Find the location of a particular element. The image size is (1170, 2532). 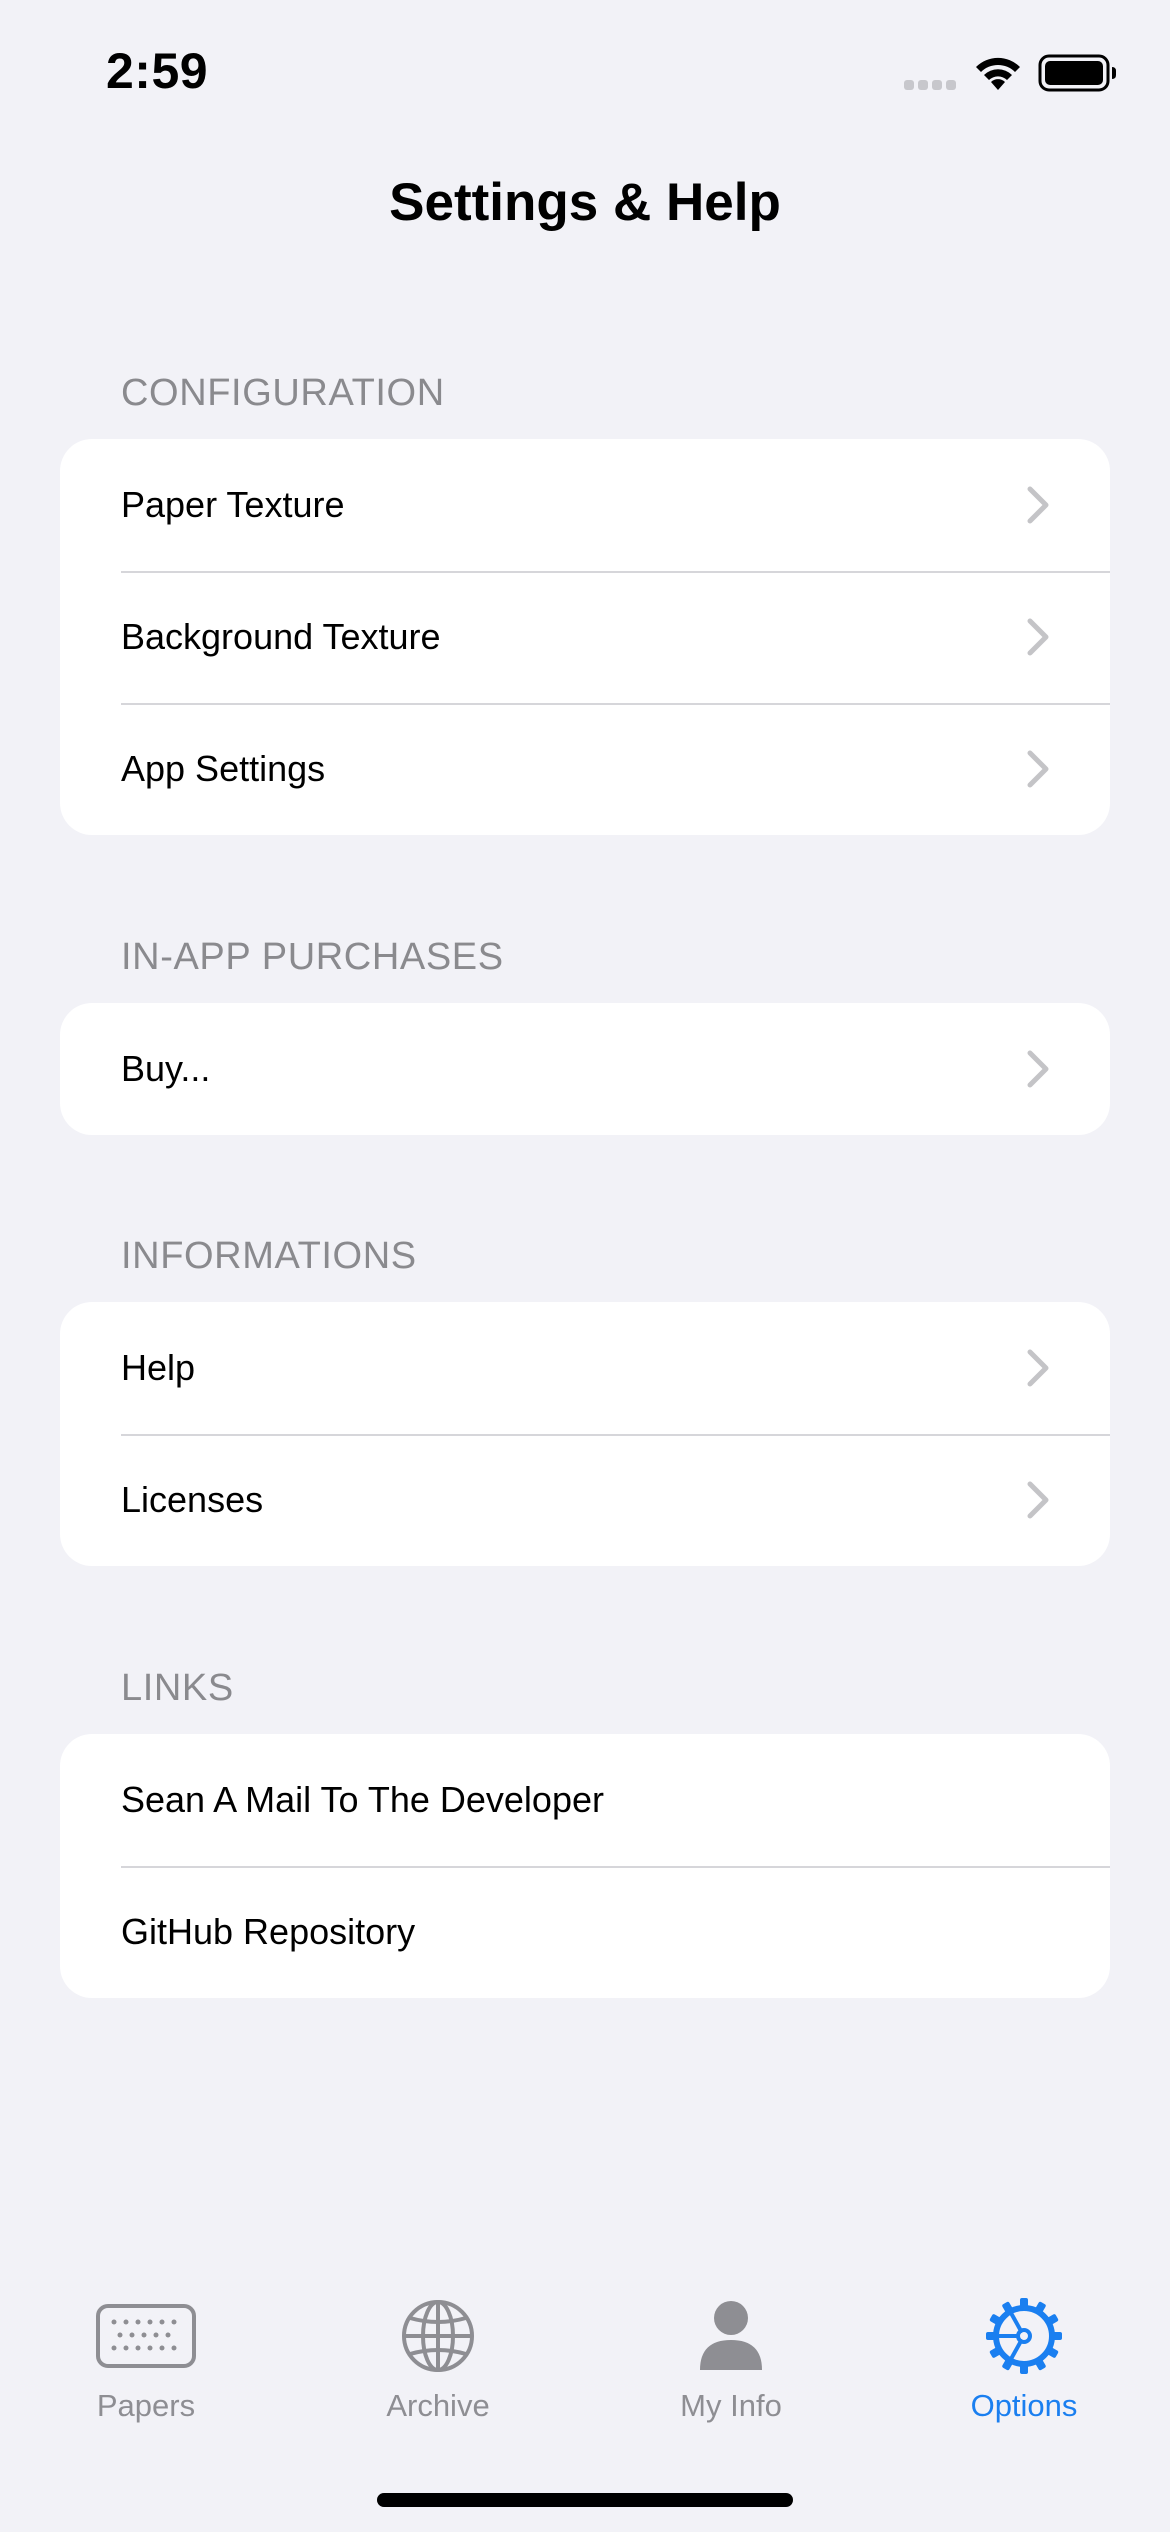

tab-label: Options is located at coordinates (1024, 2405).